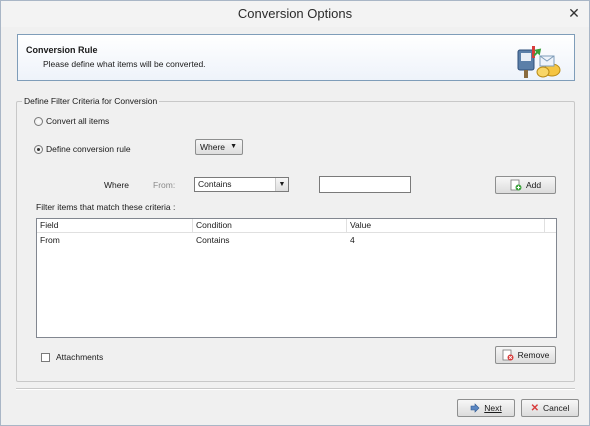 The image size is (590, 426). What do you see at coordinates (241, 184) in the screenshot?
I see `condition-select: Contains ▼` at bounding box center [241, 184].